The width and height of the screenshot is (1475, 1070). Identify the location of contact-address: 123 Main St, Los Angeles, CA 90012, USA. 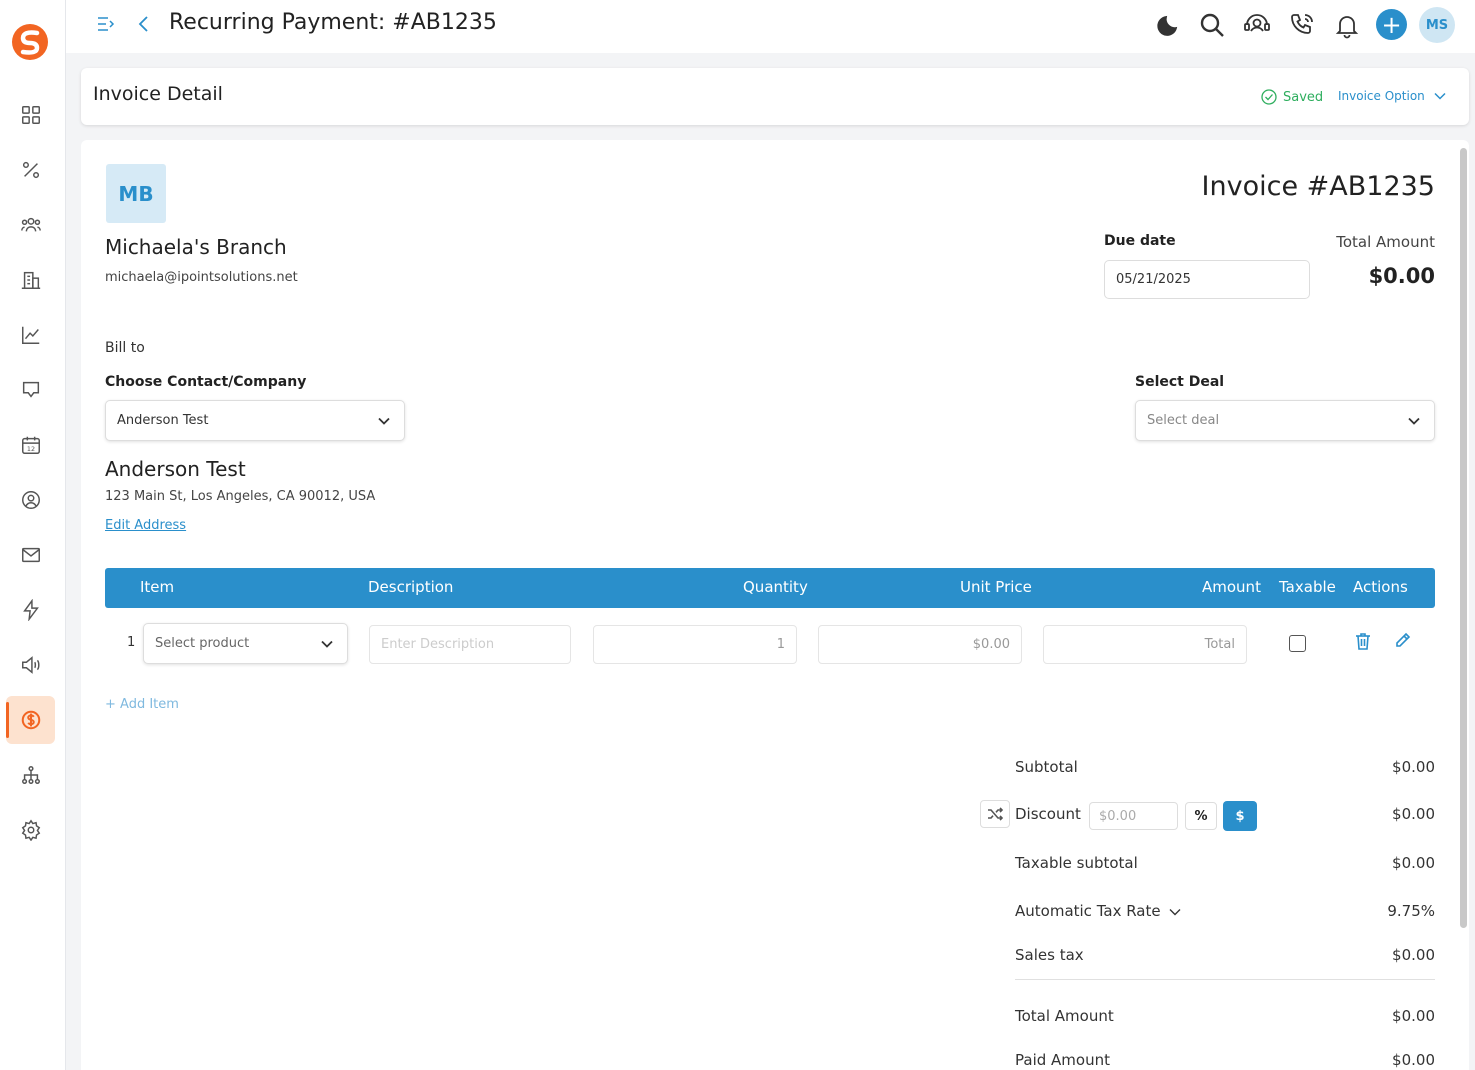
(240, 496).